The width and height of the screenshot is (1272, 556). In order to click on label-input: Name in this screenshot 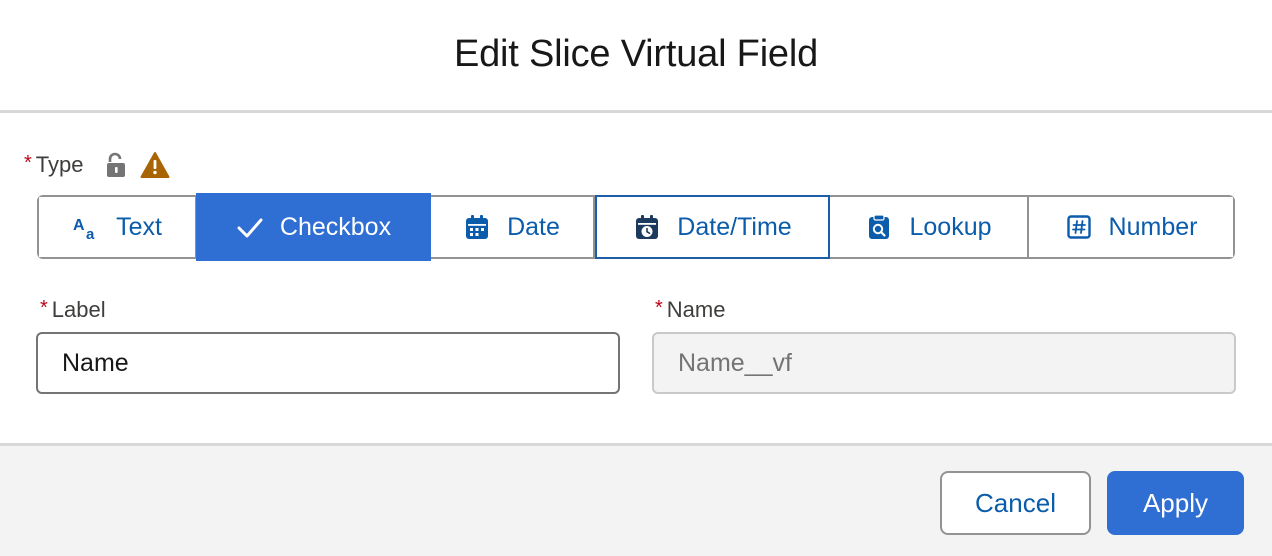, I will do `click(328, 363)`.